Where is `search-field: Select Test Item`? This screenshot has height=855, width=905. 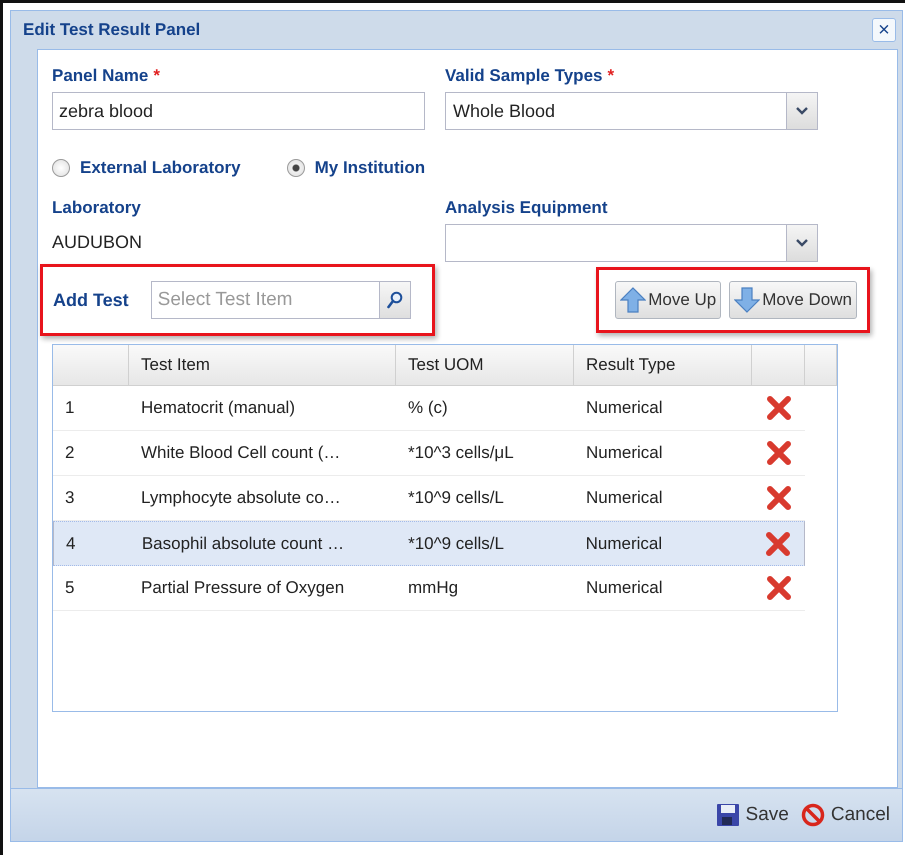
search-field: Select Test Item is located at coordinates (264, 300).